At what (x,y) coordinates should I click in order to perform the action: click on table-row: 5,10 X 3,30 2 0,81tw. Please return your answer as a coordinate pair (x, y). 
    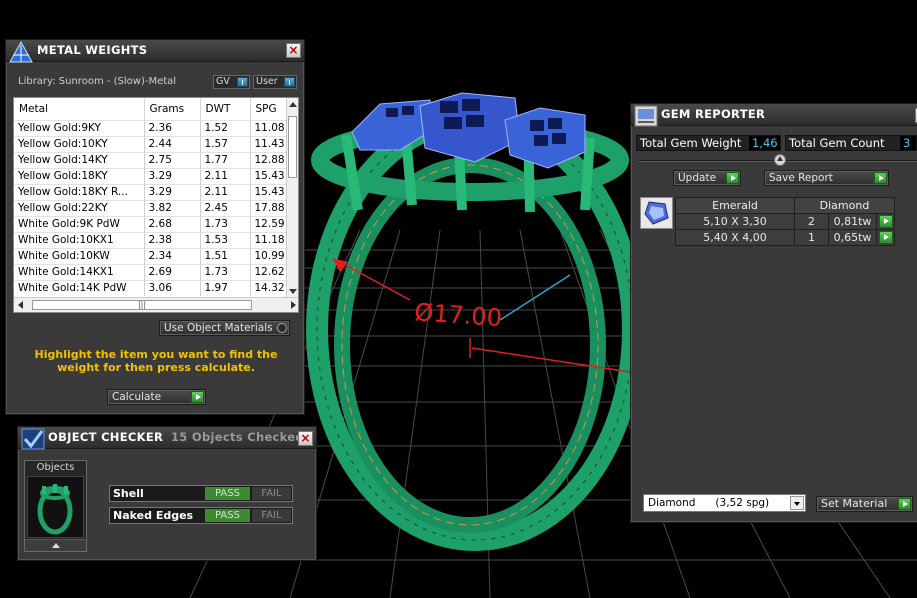
    Looking at the image, I should click on (785, 221).